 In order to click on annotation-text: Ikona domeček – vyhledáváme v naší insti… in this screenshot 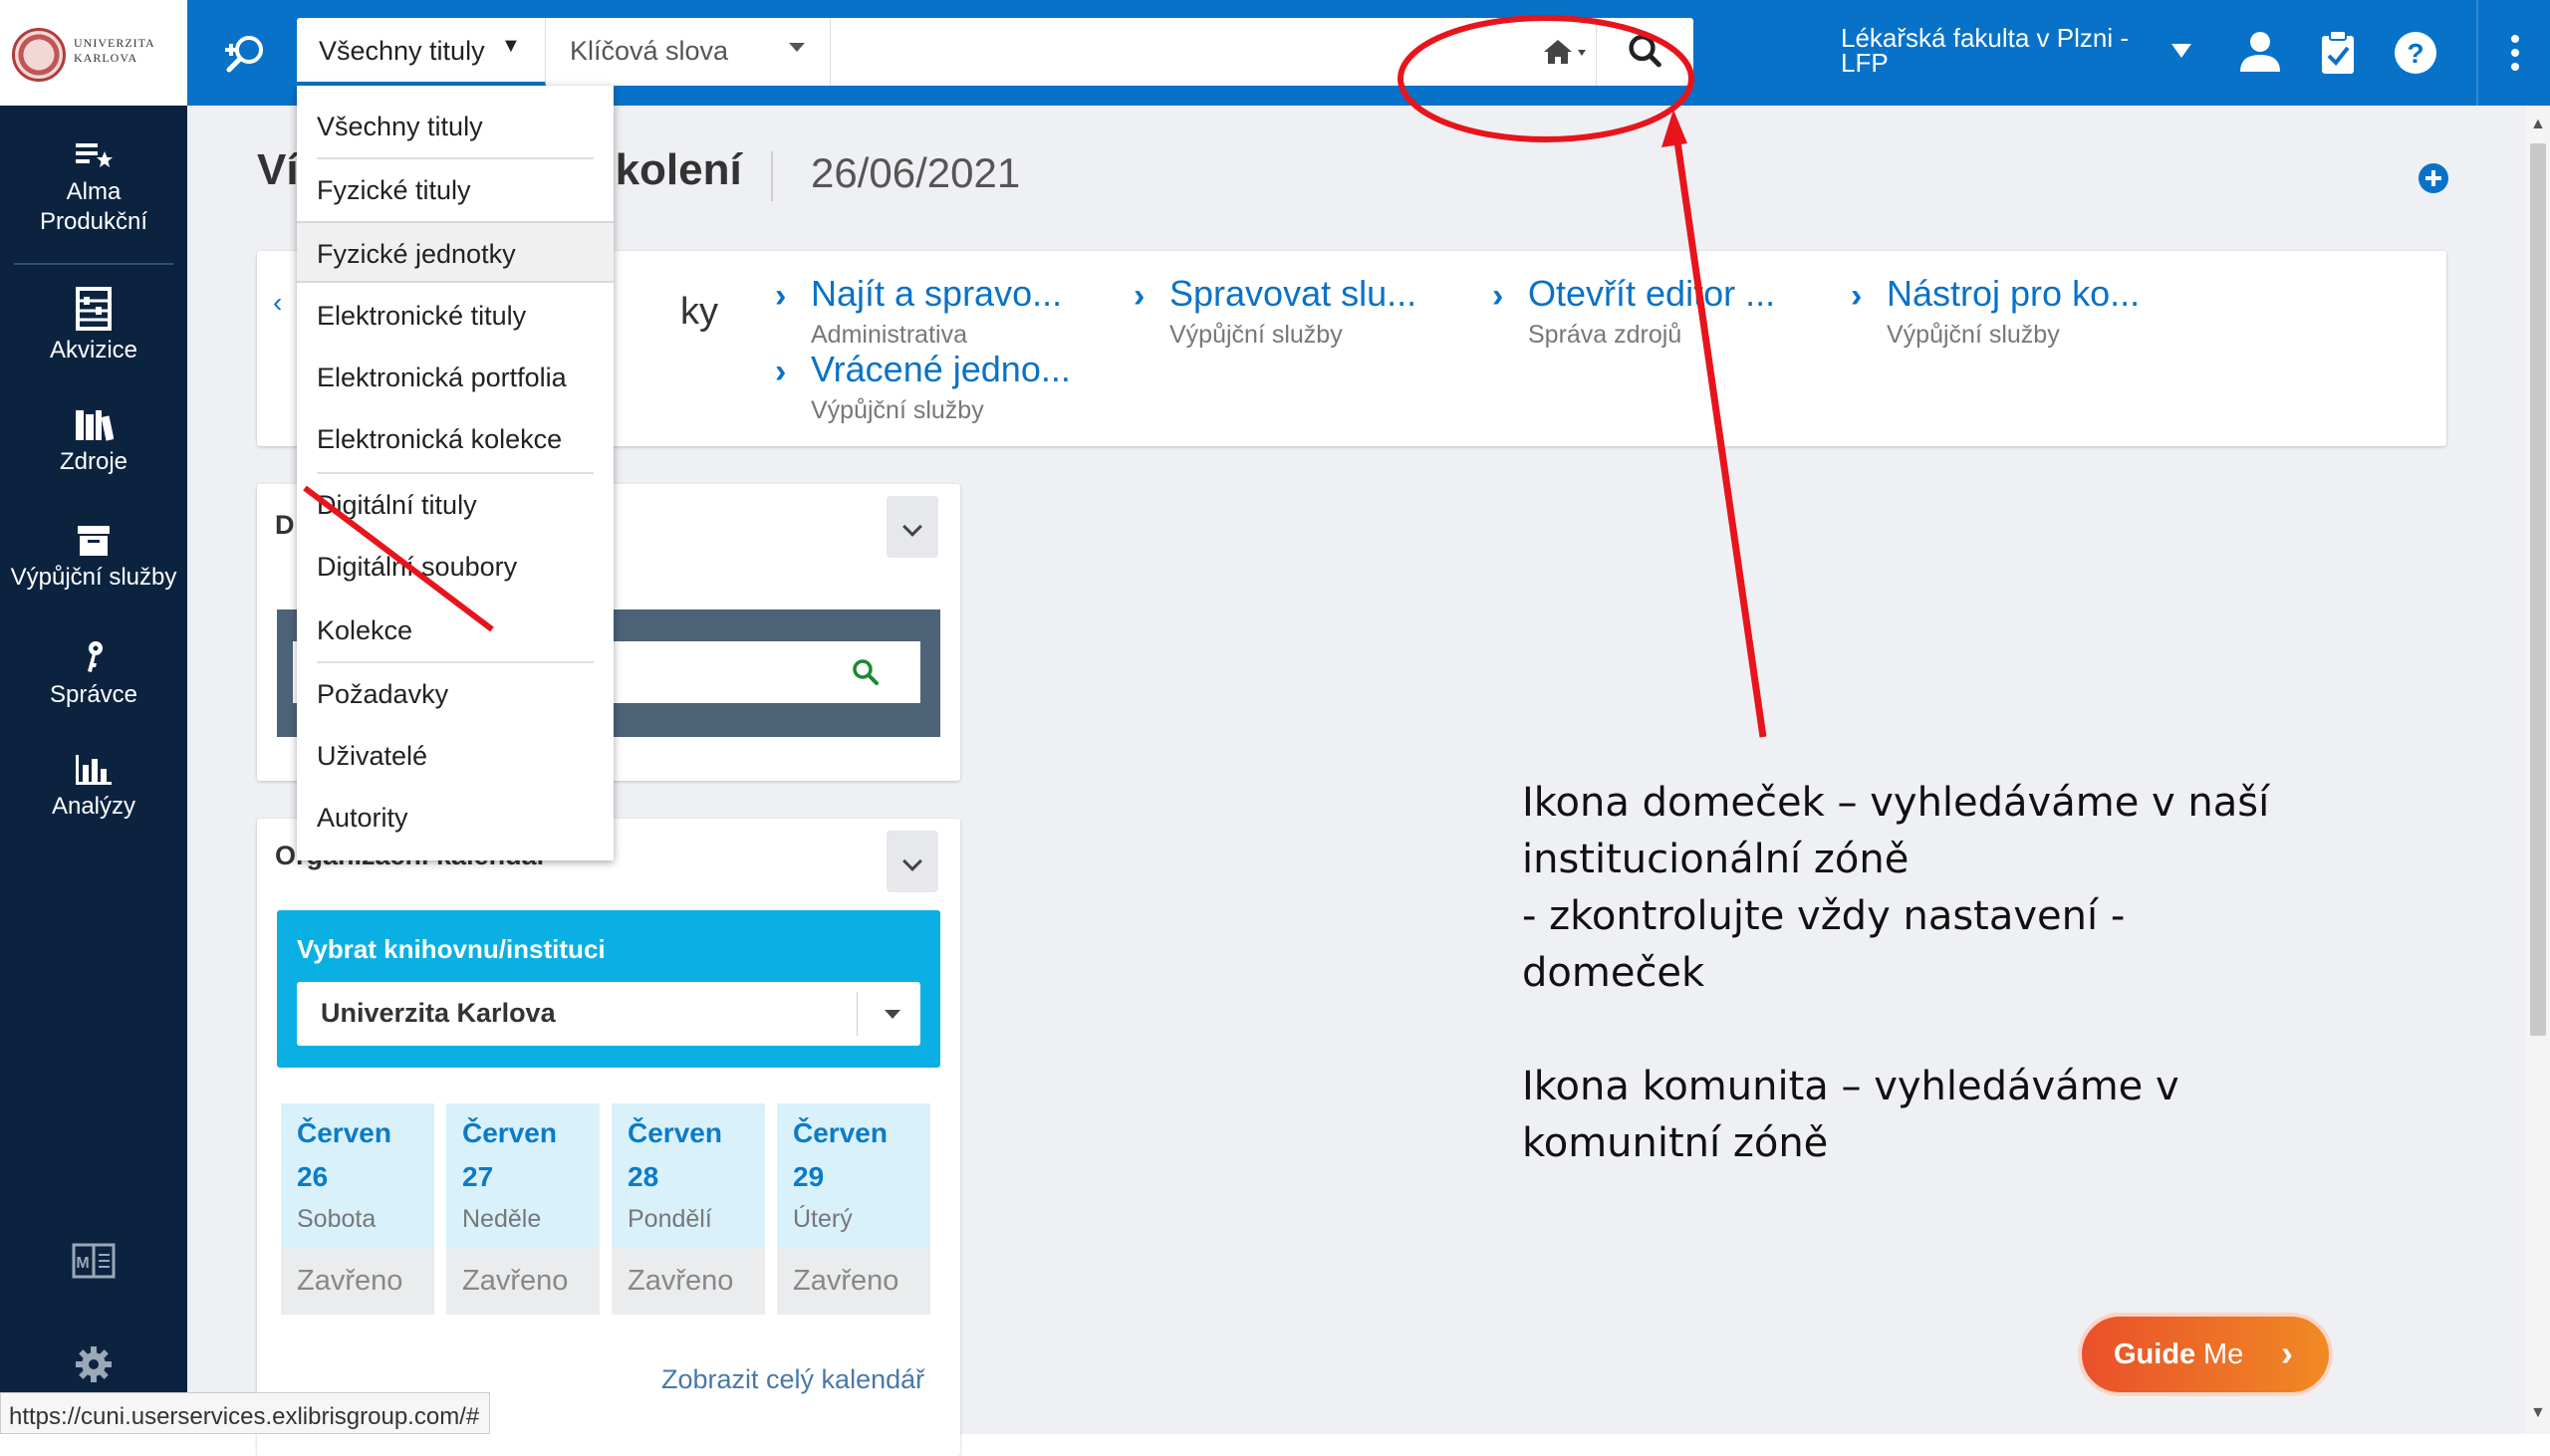, I will do `click(1910, 973)`.